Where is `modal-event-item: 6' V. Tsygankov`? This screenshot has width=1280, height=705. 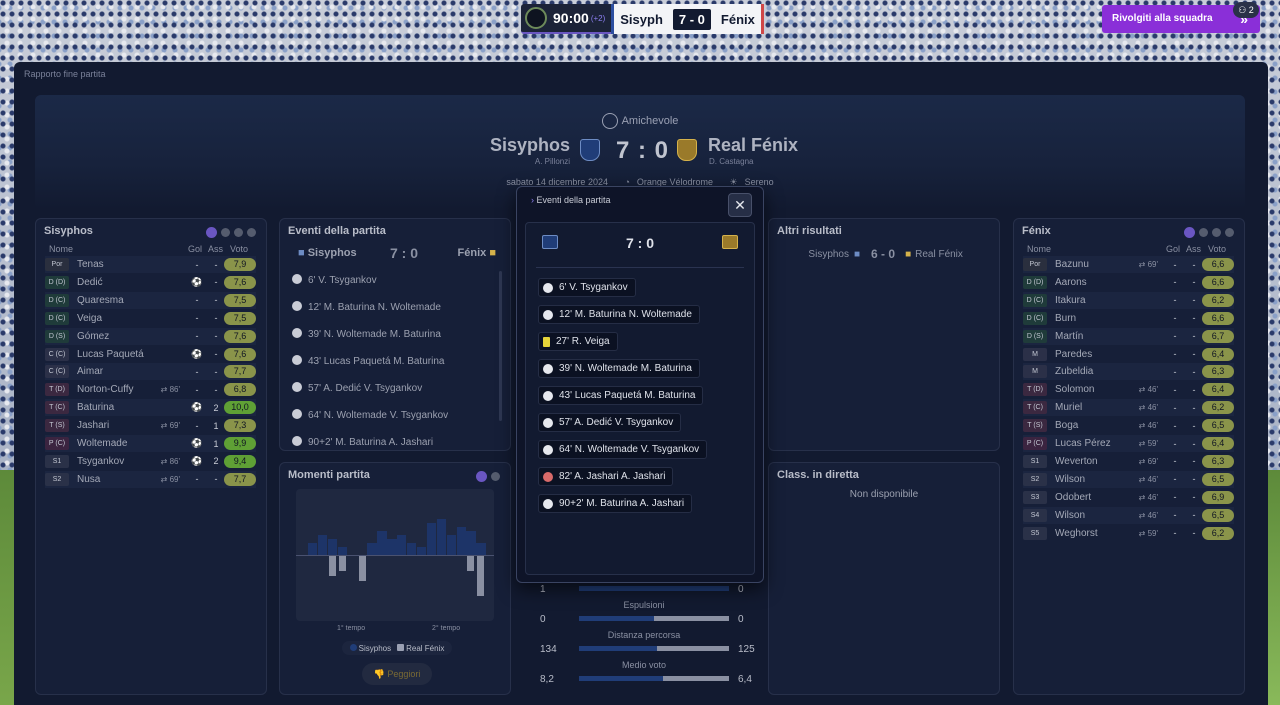
modal-event-item: 6' V. Tsygankov is located at coordinates (587, 287).